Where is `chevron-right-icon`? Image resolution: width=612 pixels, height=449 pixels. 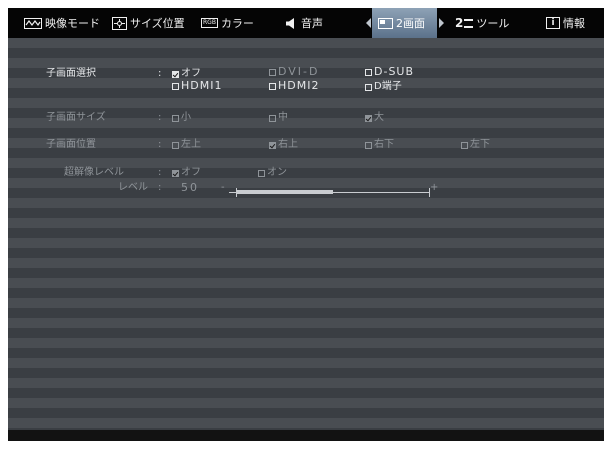
chevron-right-icon is located at coordinates (441, 23).